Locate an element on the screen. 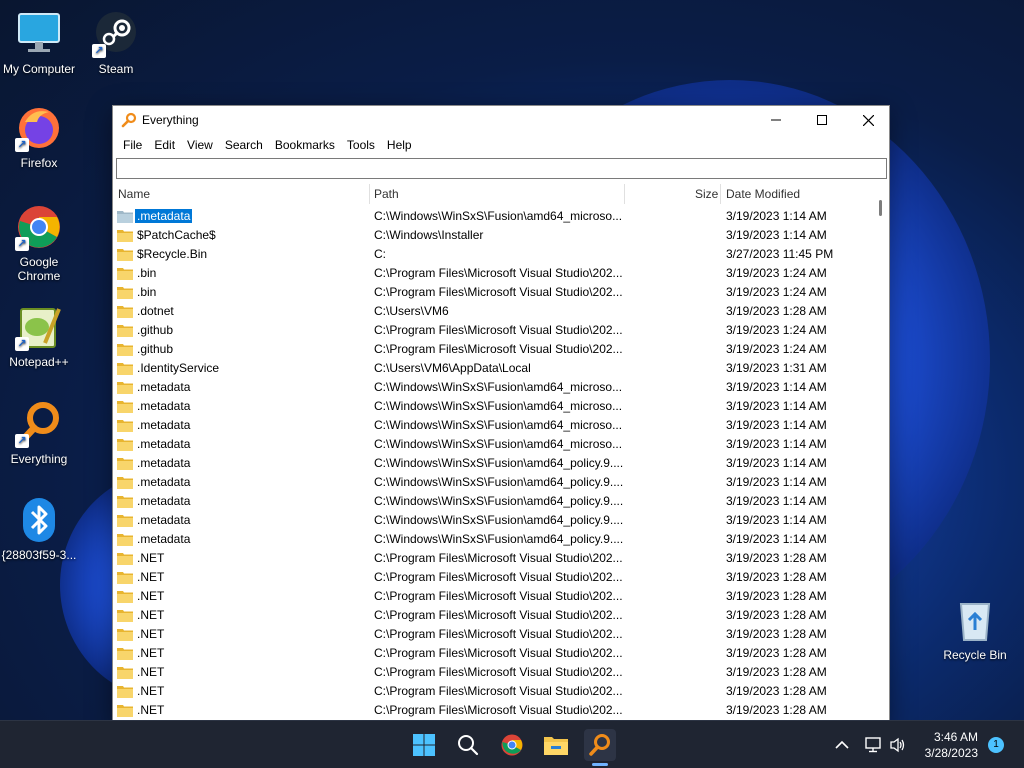 This screenshot has height=768, width=1024. title-bar: Everything is located at coordinates (501, 120).